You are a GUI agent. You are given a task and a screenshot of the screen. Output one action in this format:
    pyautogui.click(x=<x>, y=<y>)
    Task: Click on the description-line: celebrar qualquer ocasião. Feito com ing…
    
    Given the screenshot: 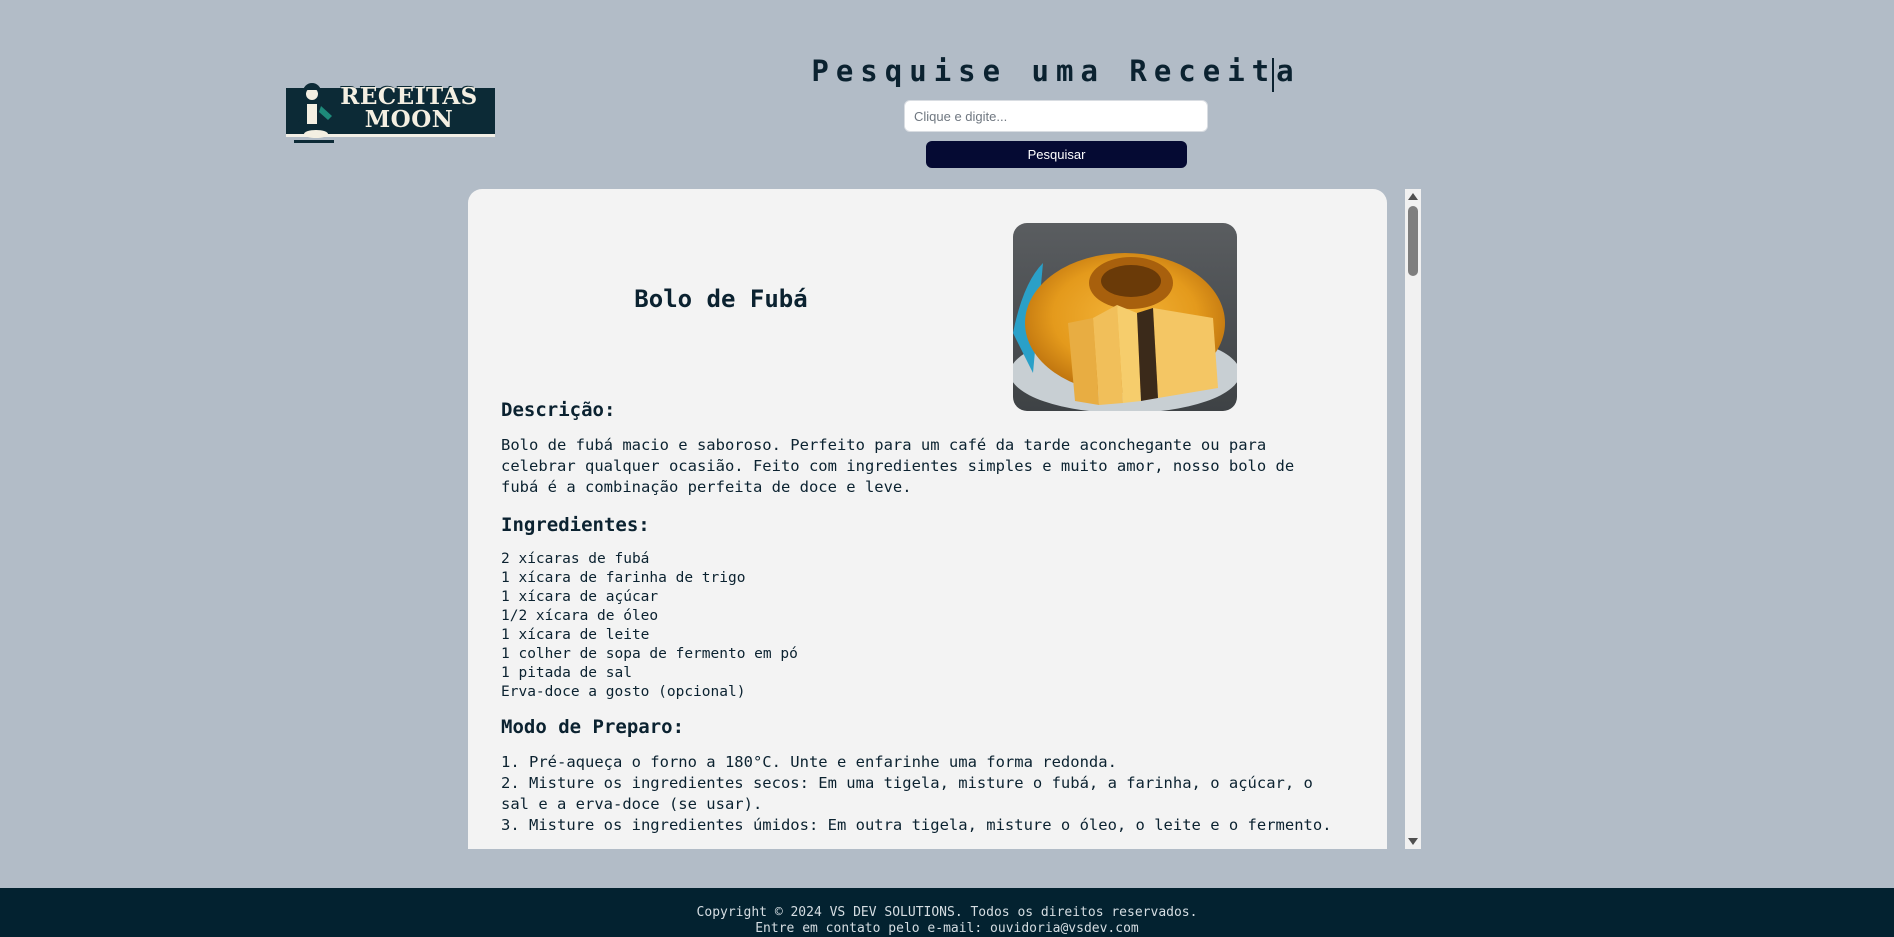 What is the action you would take?
    pyautogui.click(x=898, y=466)
    